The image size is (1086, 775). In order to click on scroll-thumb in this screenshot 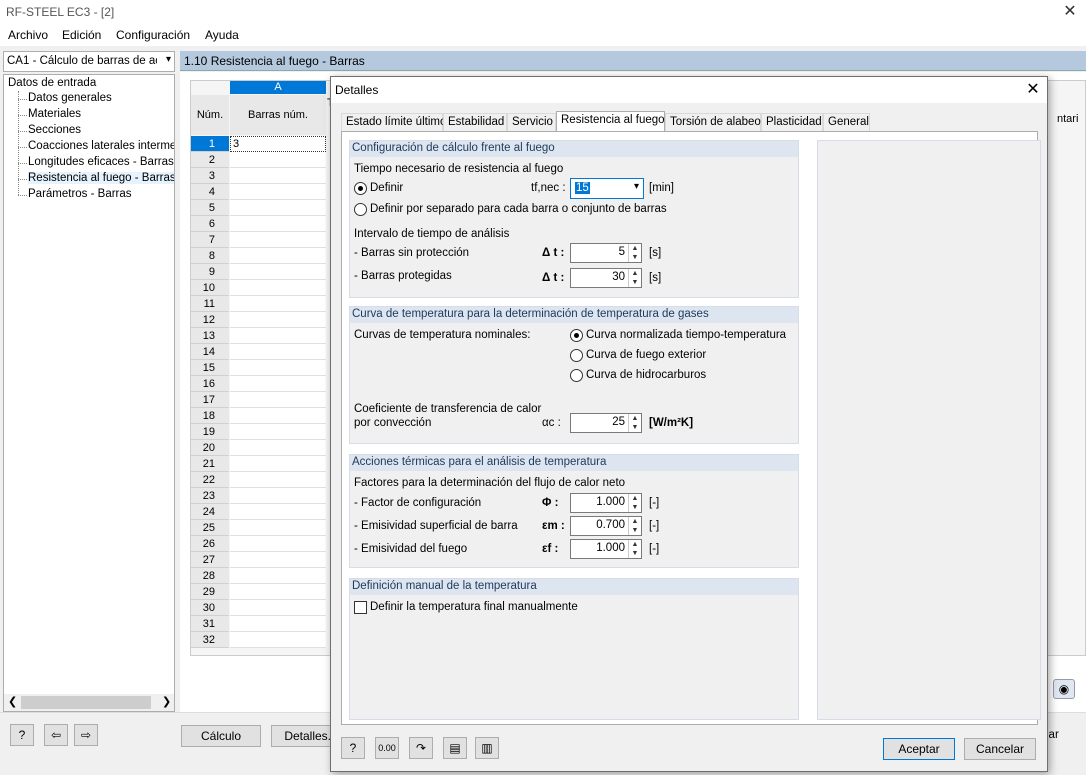, I will do `click(86, 702)`.